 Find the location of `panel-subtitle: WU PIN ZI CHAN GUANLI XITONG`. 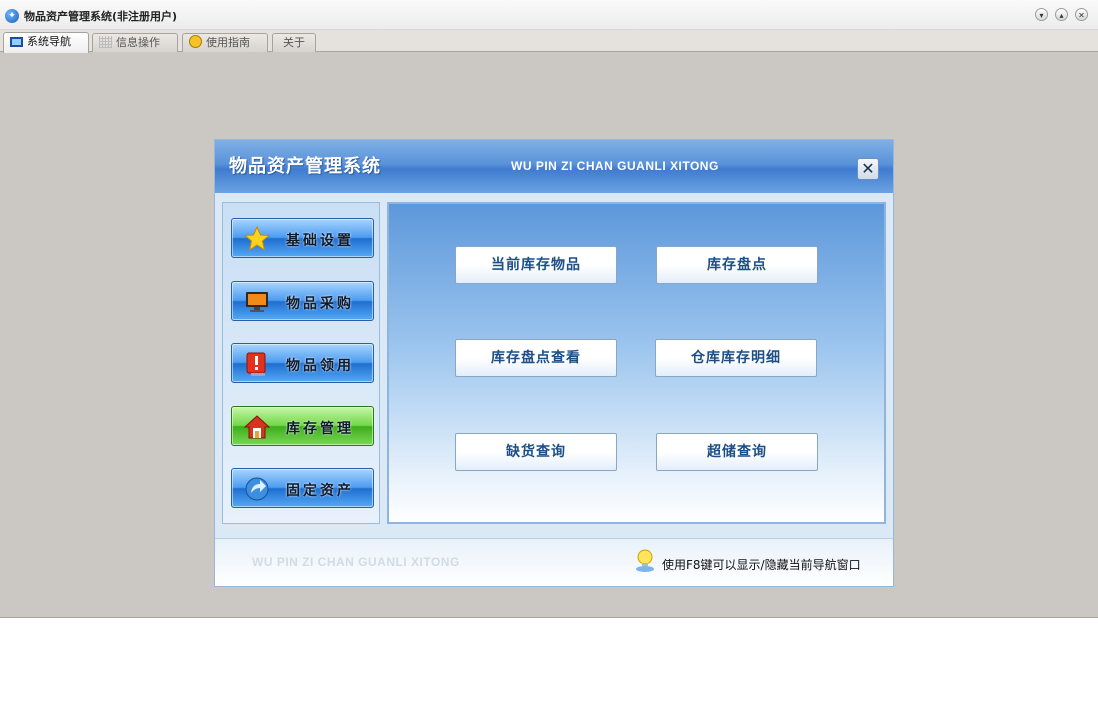

panel-subtitle: WU PIN ZI CHAN GUANLI XITONG is located at coordinates (615, 166).